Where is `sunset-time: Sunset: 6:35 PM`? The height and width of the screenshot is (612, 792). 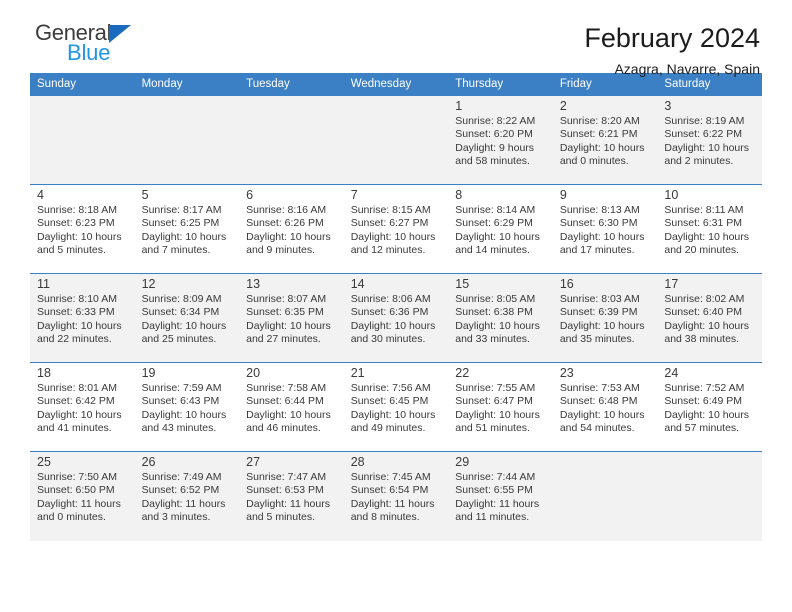
sunset-time: Sunset: 6:35 PM is located at coordinates (285, 312).